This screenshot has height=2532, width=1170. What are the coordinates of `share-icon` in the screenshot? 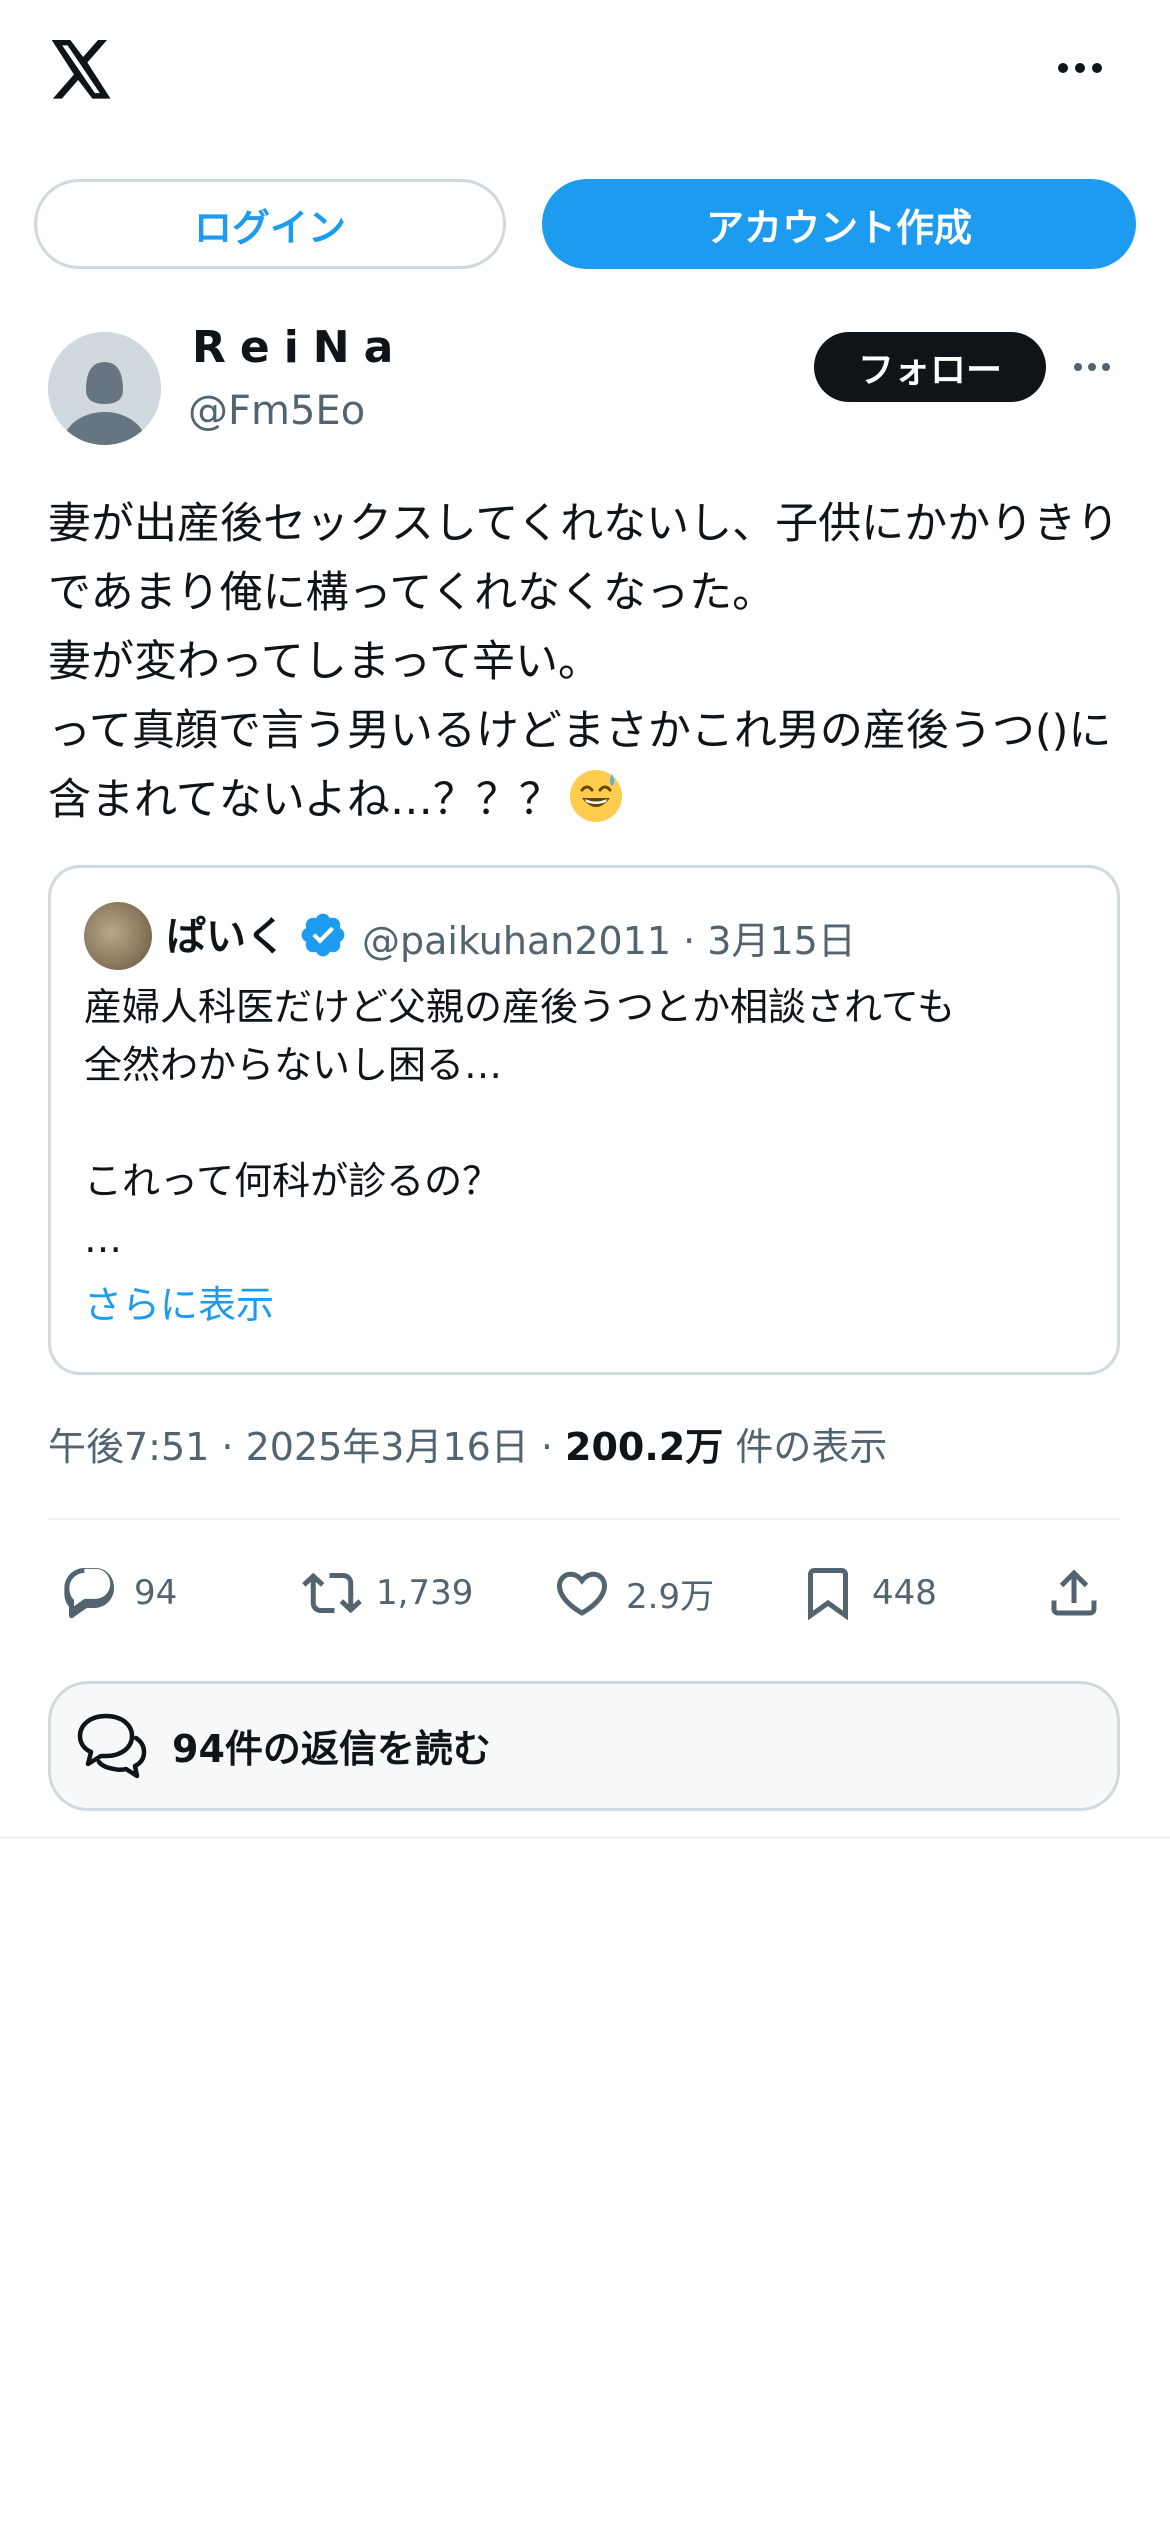 It's located at (1074, 1592).